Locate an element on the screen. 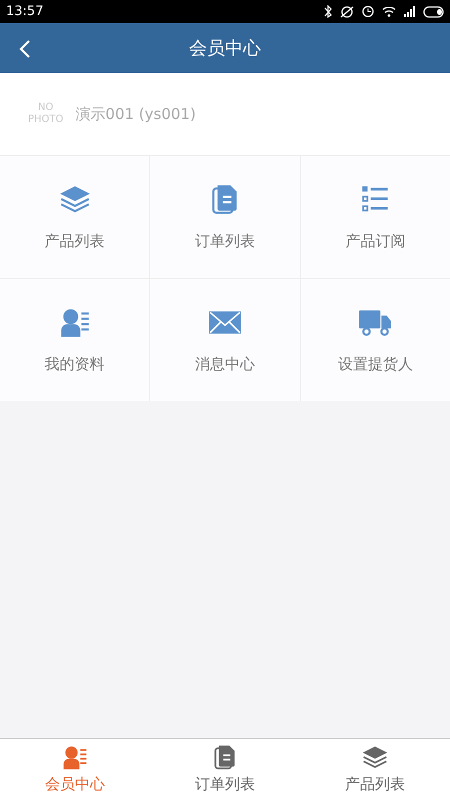 The width and height of the screenshot is (450, 800). menu-tile: 设置提货人 is located at coordinates (375, 340).